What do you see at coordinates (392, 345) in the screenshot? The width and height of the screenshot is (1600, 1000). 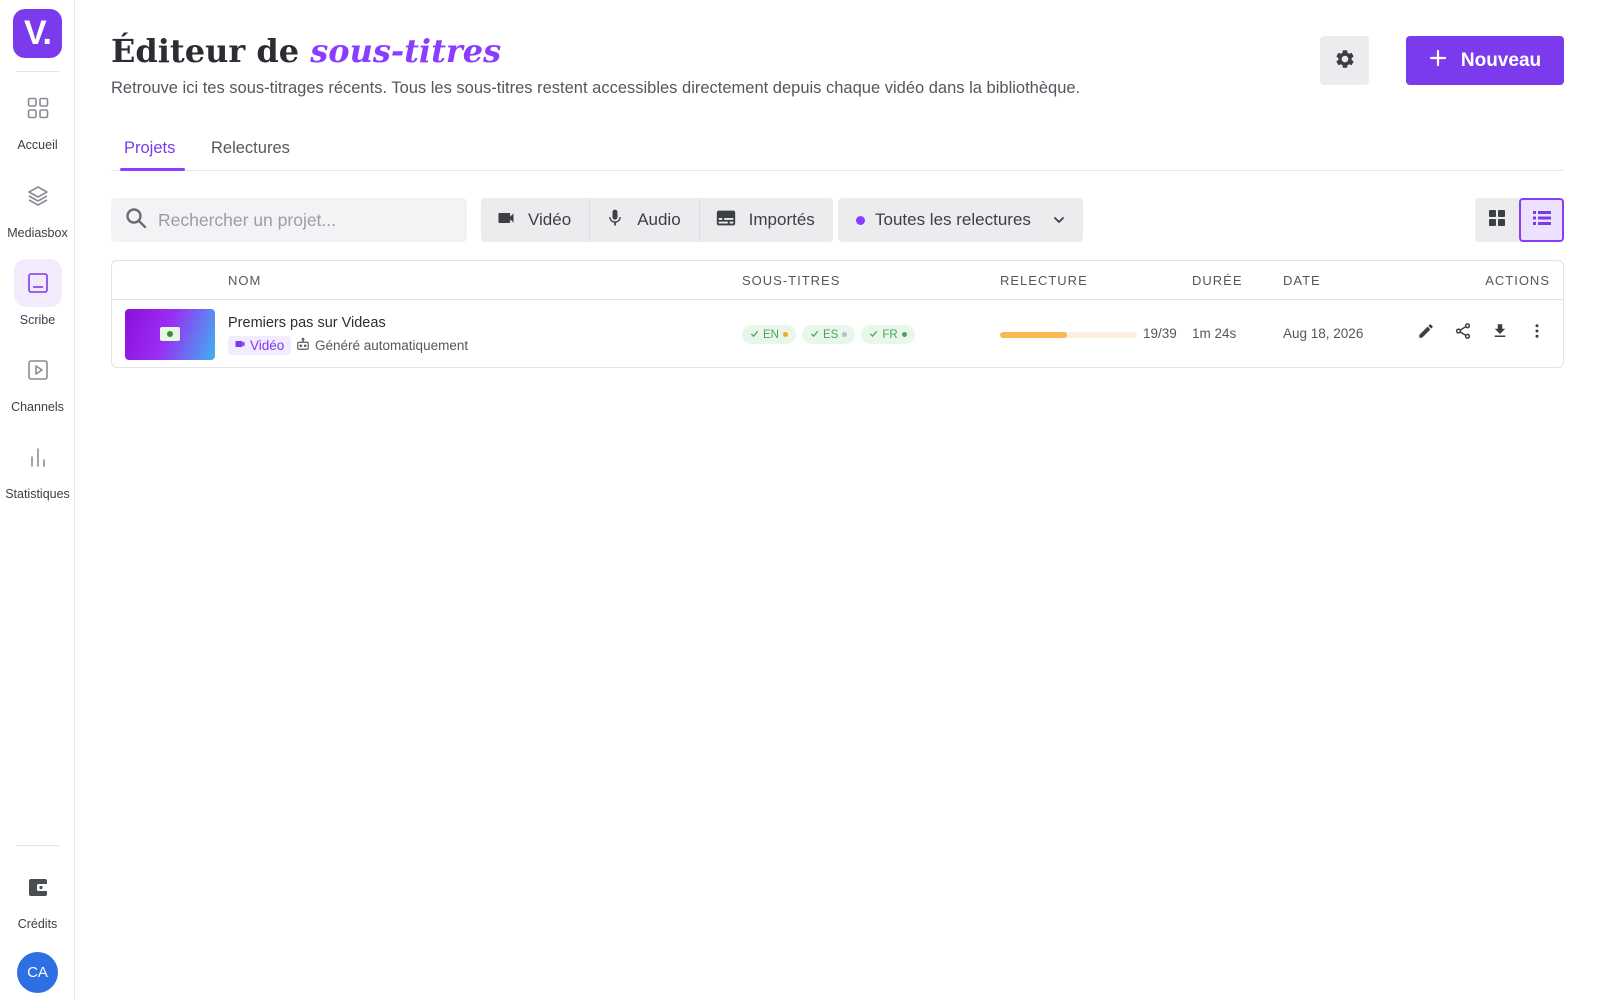 I see `origin-text: Généré automatiquement` at bounding box center [392, 345].